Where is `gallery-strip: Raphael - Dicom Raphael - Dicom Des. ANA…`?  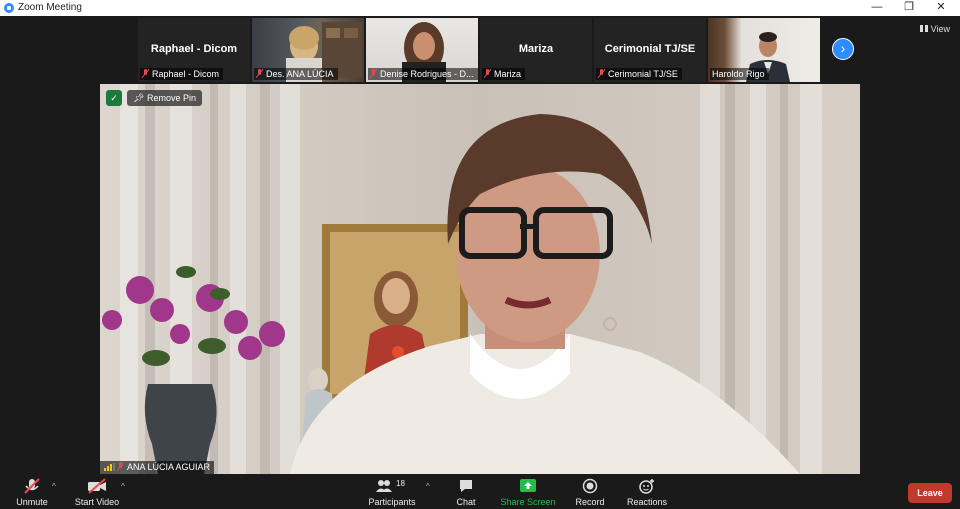 gallery-strip: Raphael - Dicom Raphael - Dicom Des. ANA… is located at coordinates (480, 50).